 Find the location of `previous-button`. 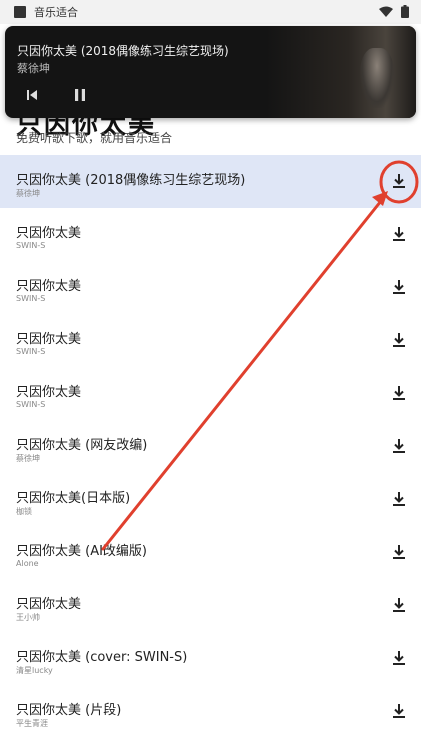

previous-button is located at coordinates (32, 95).